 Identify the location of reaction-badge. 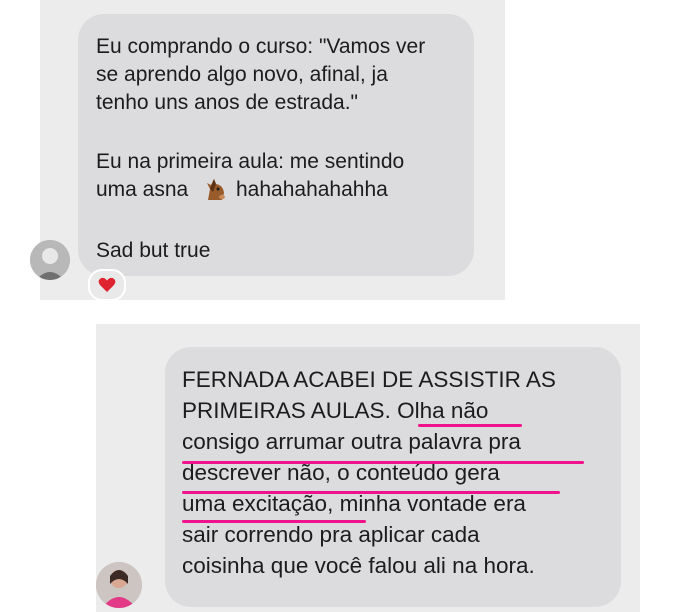
(107, 285).